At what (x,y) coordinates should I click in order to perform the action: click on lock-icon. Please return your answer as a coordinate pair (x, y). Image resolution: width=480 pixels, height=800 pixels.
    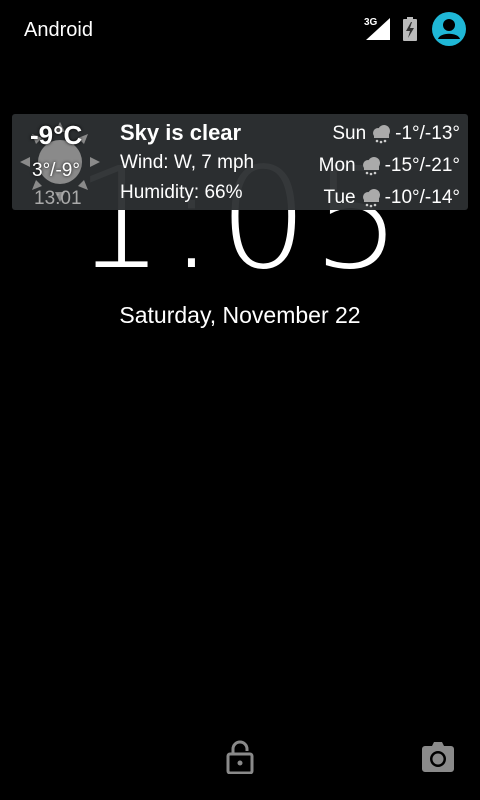
    Looking at the image, I should click on (240, 757).